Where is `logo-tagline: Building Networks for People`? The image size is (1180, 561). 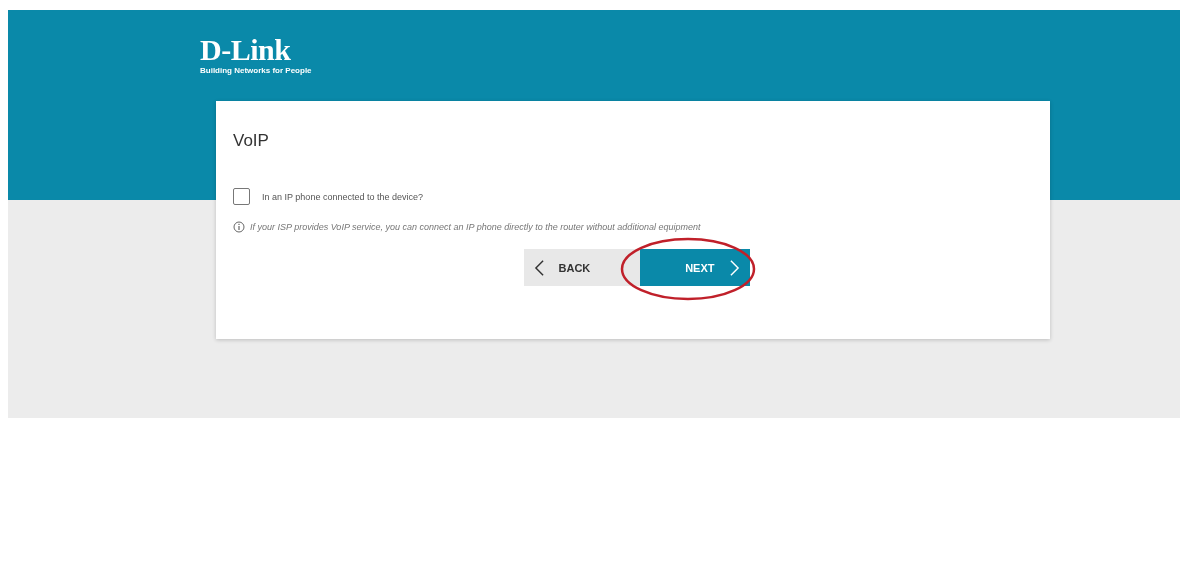
logo-tagline: Building Networks for People is located at coordinates (256, 70).